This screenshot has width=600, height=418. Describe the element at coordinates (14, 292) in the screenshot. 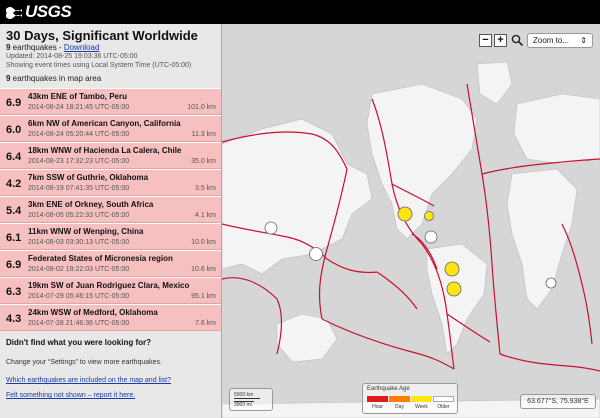

I see `magnitude: 6.3` at that location.